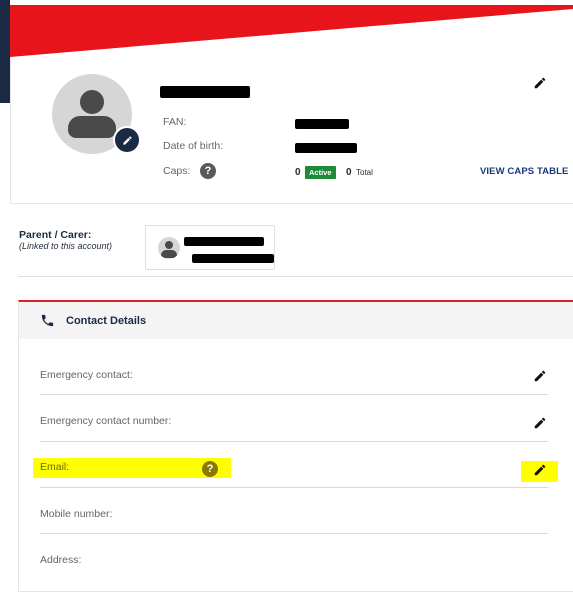 The image size is (573, 592). I want to click on redacted-player-name, so click(205, 92).